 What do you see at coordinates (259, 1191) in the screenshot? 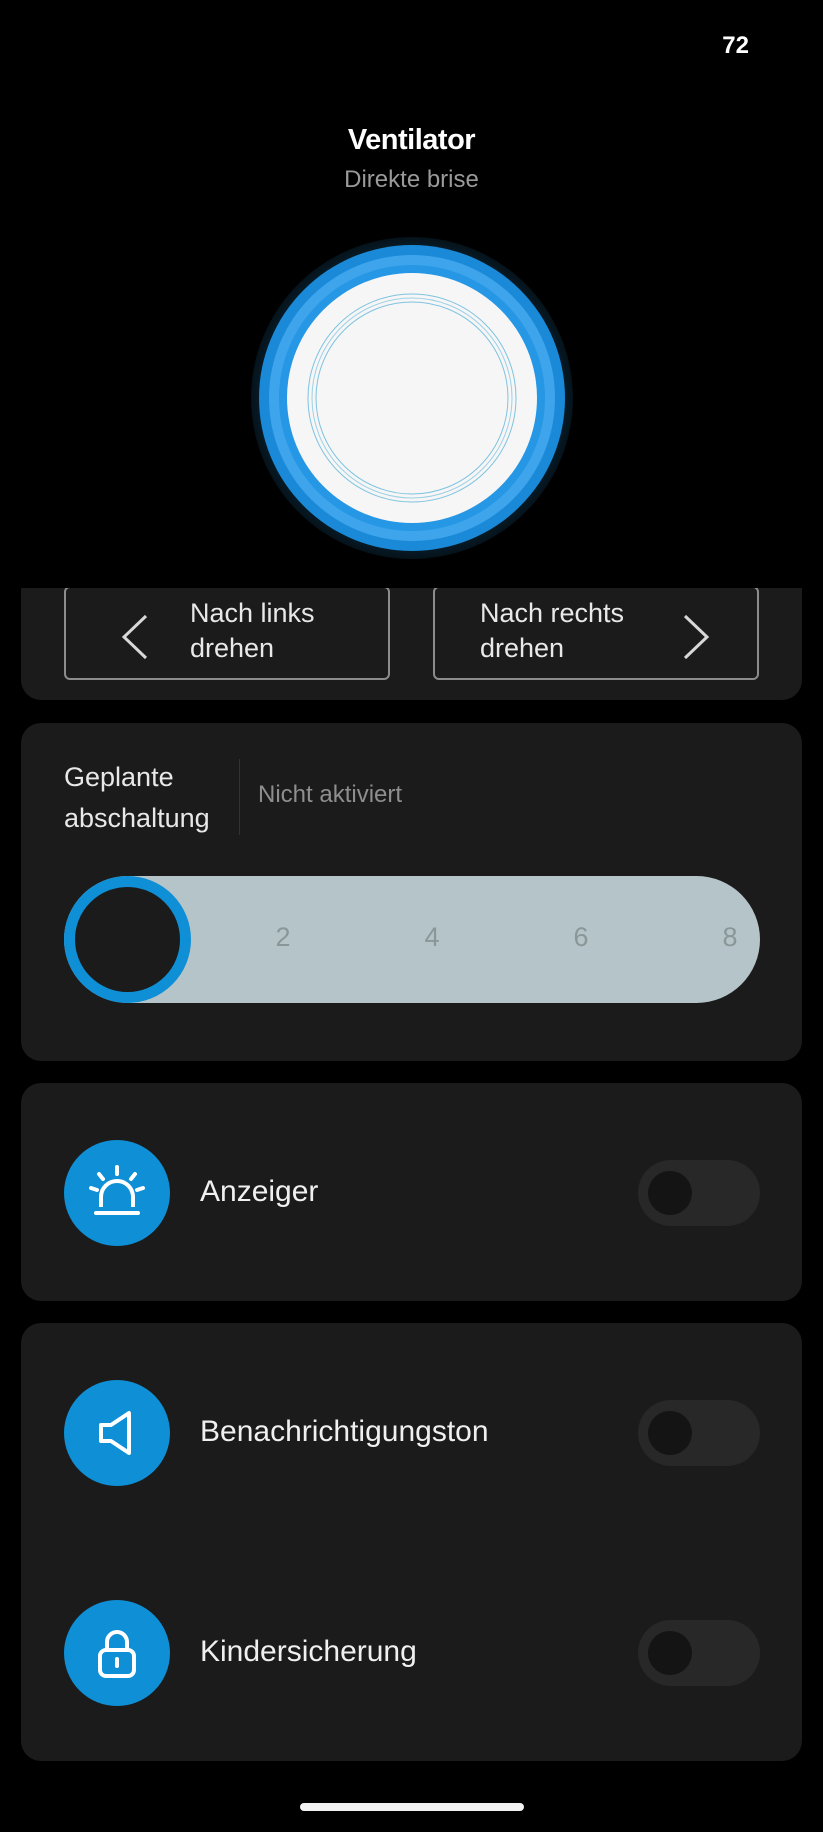
I see `indicator-label: Anzeiger` at bounding box center [259, 1191].